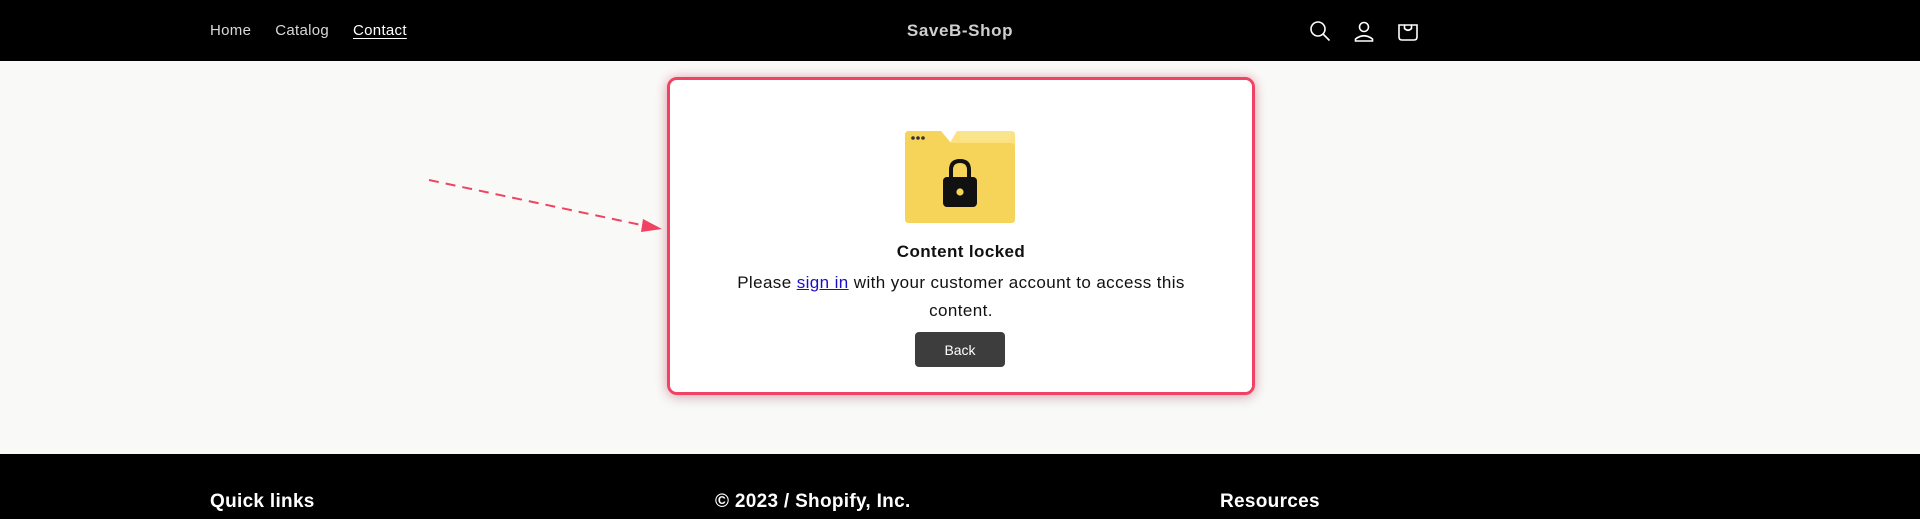 This screenshot has width=1920, height=519. Describe the element at coordinates (1270, 501) in the screenshot. I see `footer-resources-heading: Resources` at that location.